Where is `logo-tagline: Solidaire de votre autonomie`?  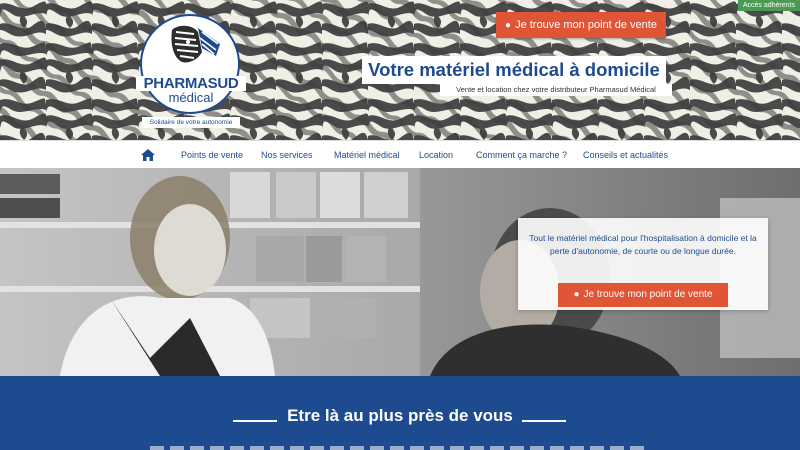
logo-tagline: Solidaire de votre autonomie is located at coordinates (191, 122).